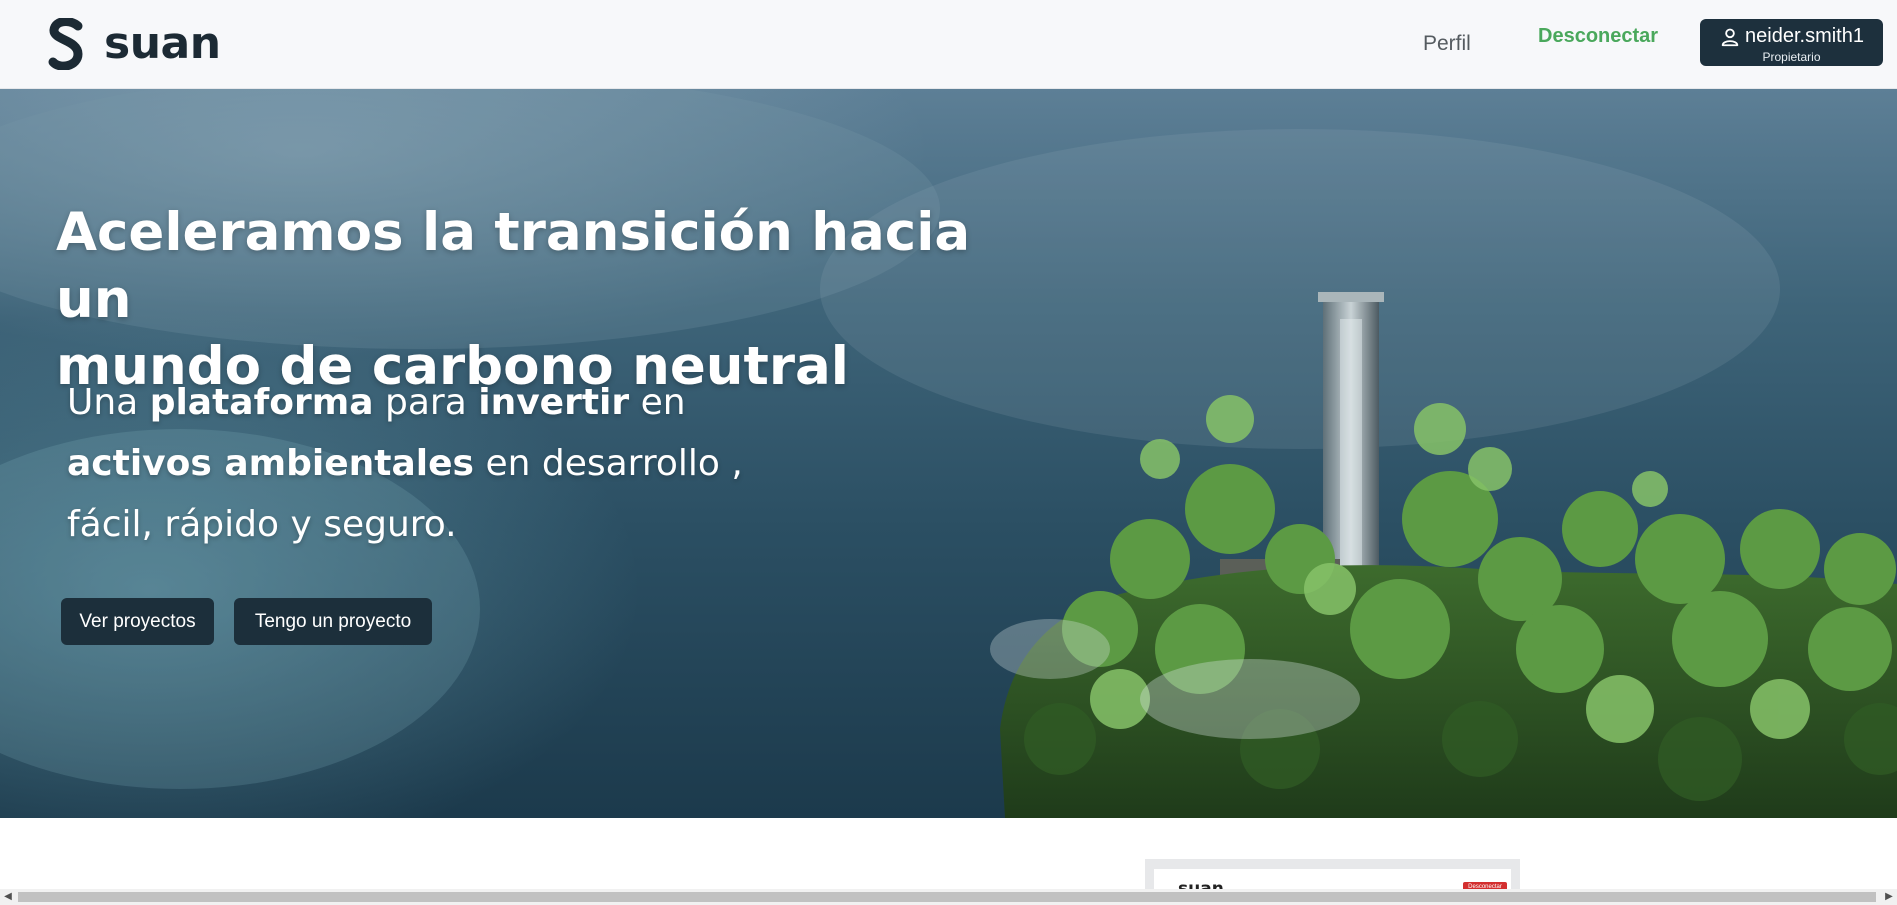 The width and height of the screenshot is (1897, 905). Describe the element at coordinates (270, 463) in the screenshot. I see `sub-bold: activos ambientales` at that location.